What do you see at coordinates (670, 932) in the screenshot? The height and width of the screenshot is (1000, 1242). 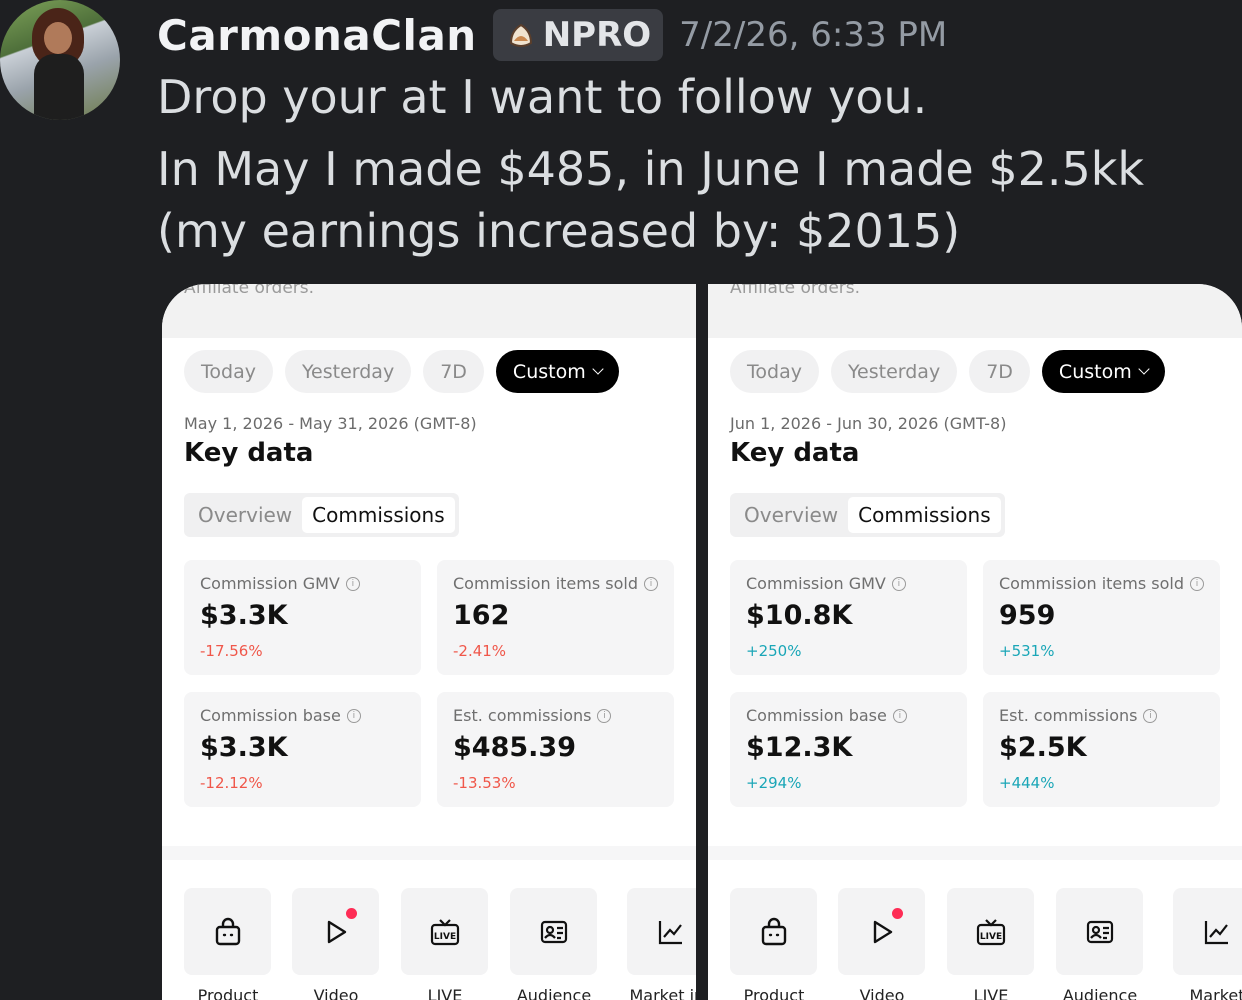 I see `chart-line-icon` at bounding box center [670, 932].